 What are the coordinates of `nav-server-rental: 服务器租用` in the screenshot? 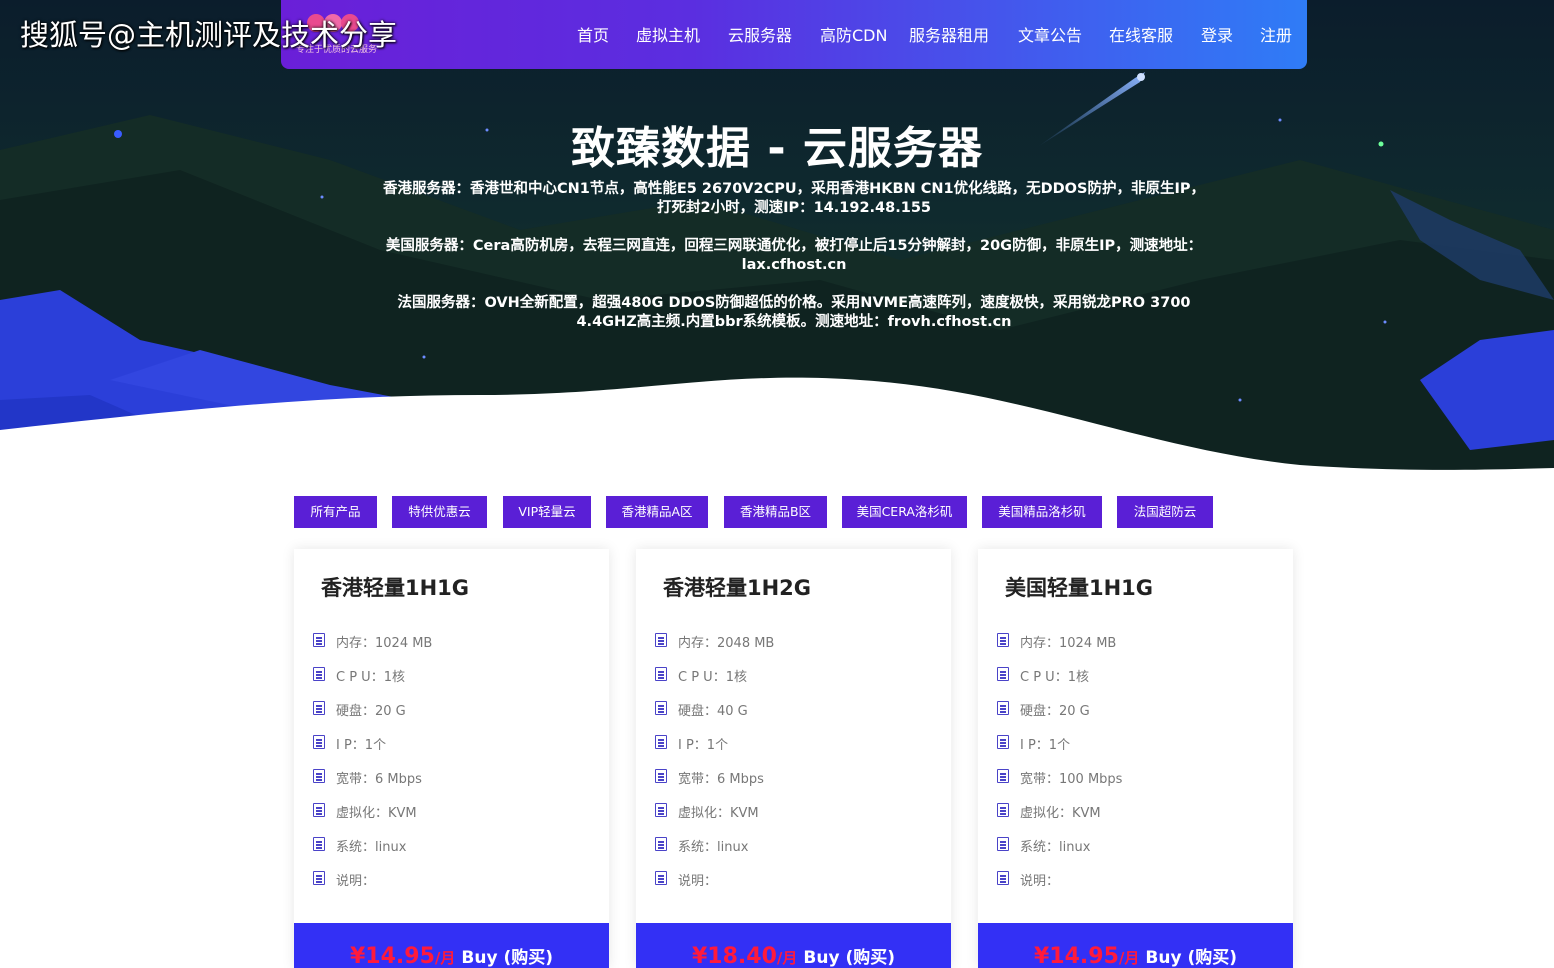 It's located at (949, 34).